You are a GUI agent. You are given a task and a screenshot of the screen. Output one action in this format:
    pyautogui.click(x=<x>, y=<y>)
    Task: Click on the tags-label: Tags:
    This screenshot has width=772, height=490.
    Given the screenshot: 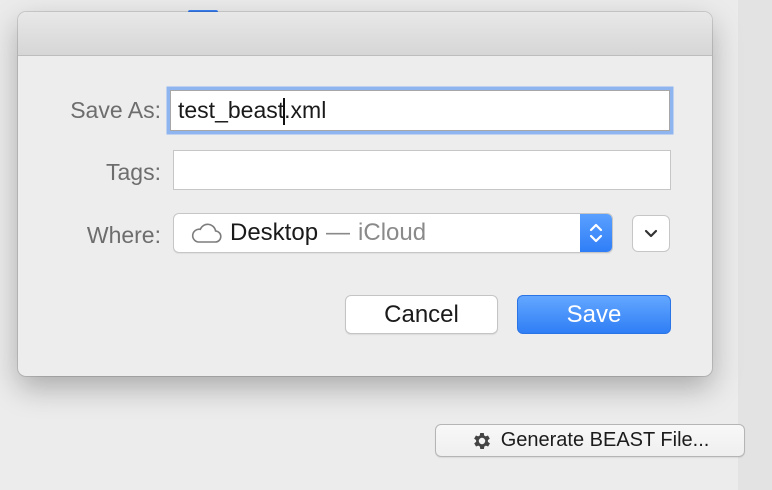 What is the action you would take?
    pyautogui.click(x=133, y=172)
    